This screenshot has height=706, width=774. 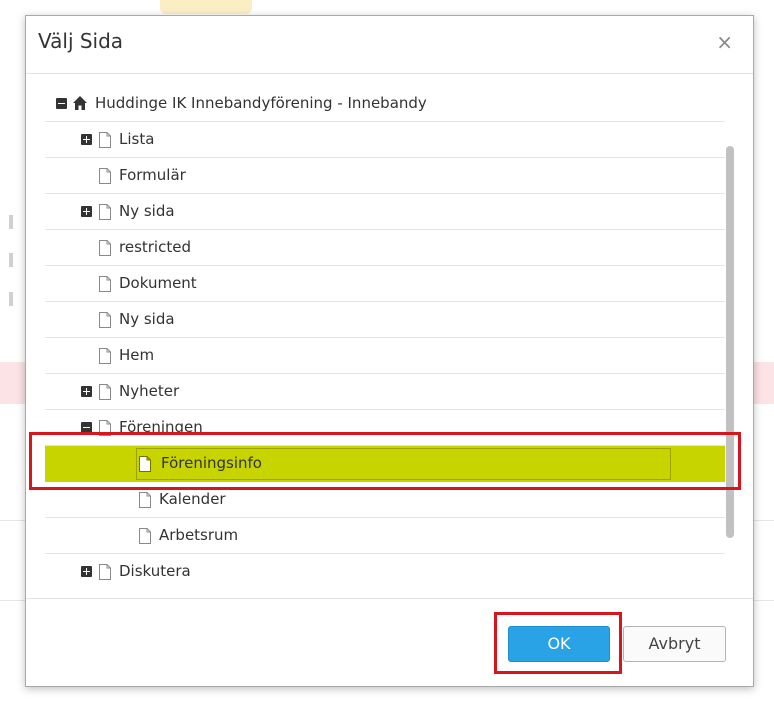 What do you see at coordinates (724, 42) in the screenshot?
I see `close-icon: ×` at bounding box center [724, 42].